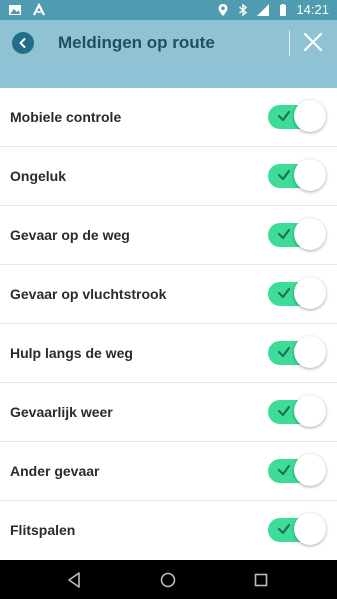  I want to click on app-bar: Meldingen op route, so click(168, 43).